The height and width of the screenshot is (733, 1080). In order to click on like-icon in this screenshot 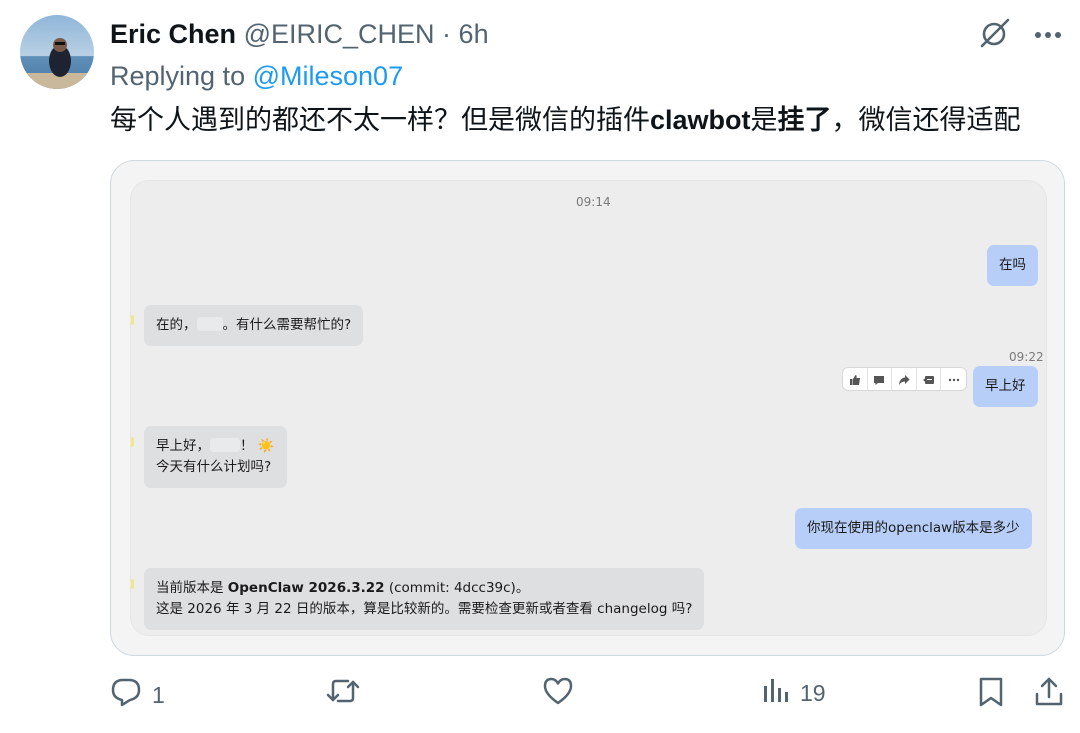, I will do `click(558, 694)`.